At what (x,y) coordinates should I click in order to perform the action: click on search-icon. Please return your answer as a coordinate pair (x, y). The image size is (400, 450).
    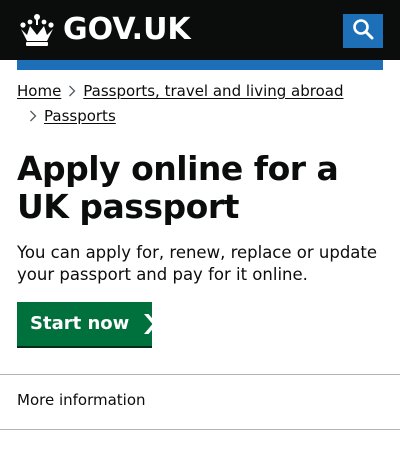
    Looking at the image, I should click on (363, 31).